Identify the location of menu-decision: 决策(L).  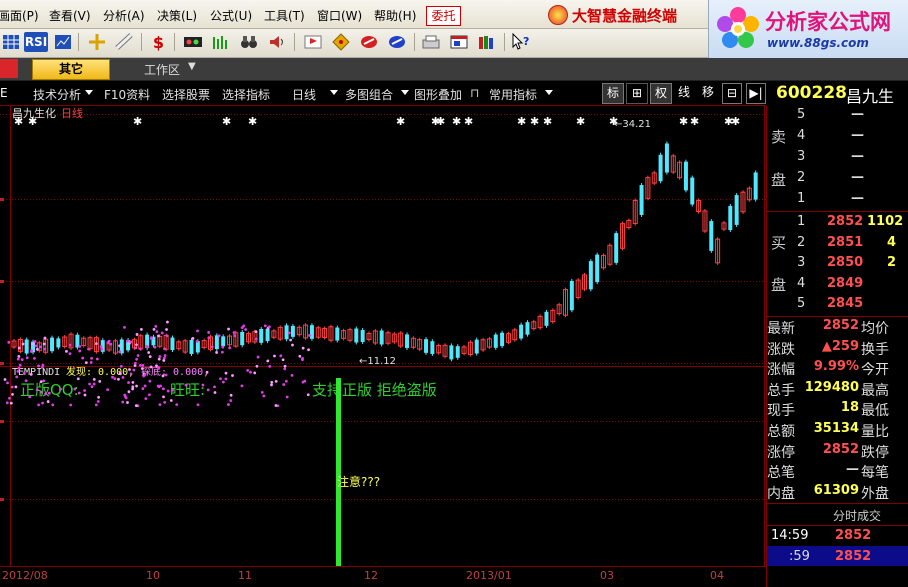
(177, 15).